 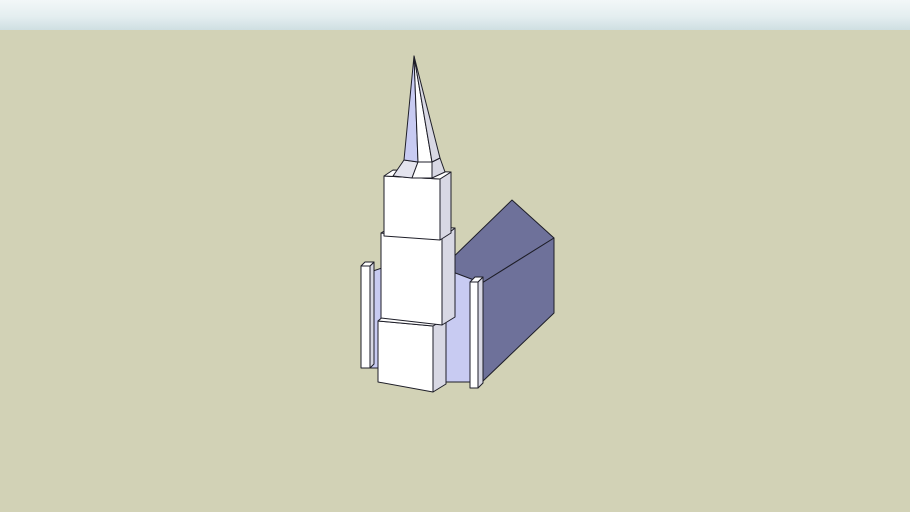 I want to click on left-pillar-front, so click(x=365, y=317).